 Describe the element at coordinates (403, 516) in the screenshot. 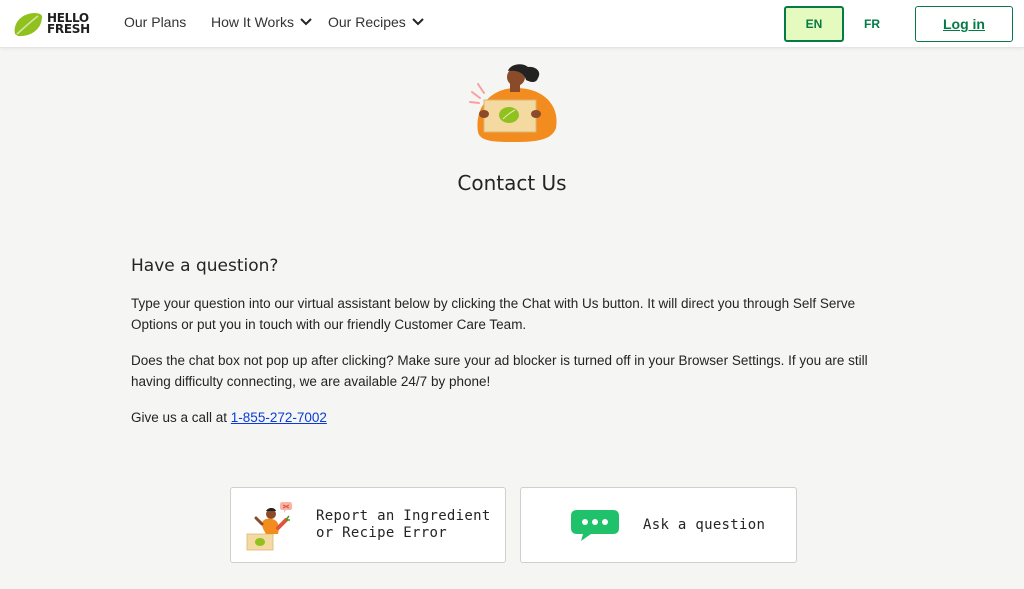

I see `report-error-label-line1: Report an Ingredient` at that location.